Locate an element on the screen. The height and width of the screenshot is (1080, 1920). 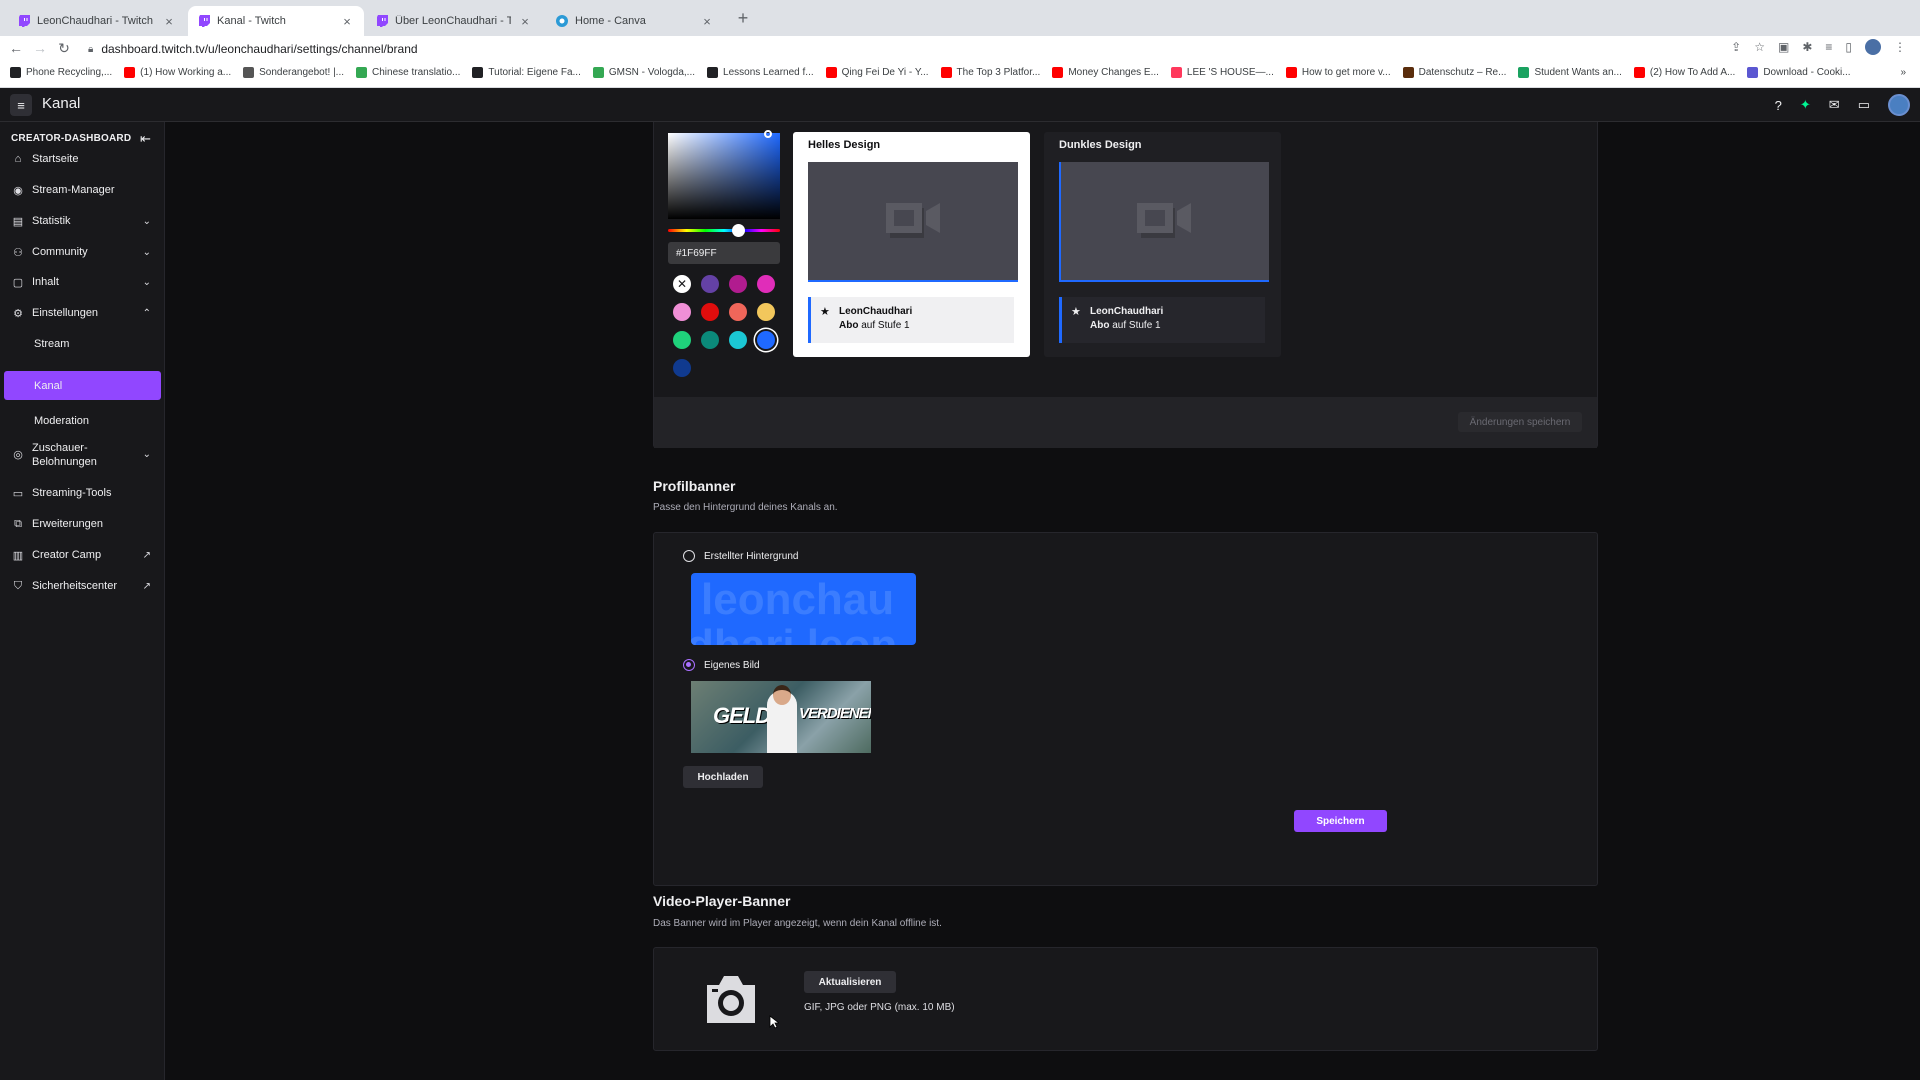
sidebar-item-stream: Stream is located at coordinates (82, 344).